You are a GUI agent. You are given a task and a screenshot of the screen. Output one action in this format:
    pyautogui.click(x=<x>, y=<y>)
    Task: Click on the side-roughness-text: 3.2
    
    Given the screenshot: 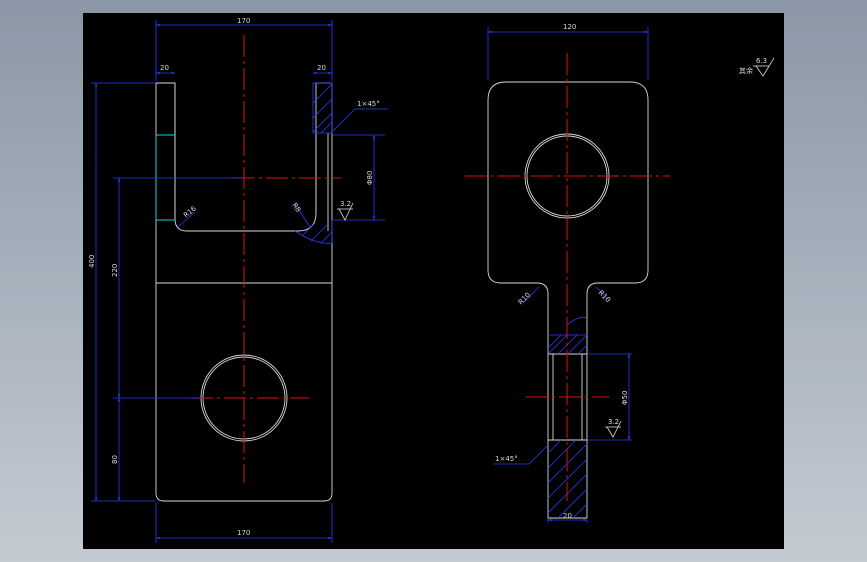 What is the action you would take?
    pyautogui.click(x=613, y=422)
    